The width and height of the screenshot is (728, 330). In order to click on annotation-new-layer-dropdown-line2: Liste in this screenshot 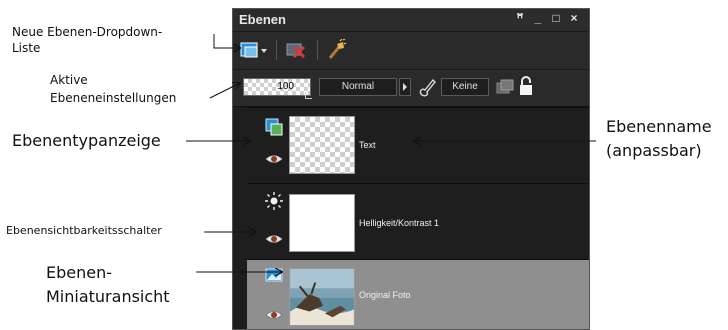, I will do `click(26, 48)`.